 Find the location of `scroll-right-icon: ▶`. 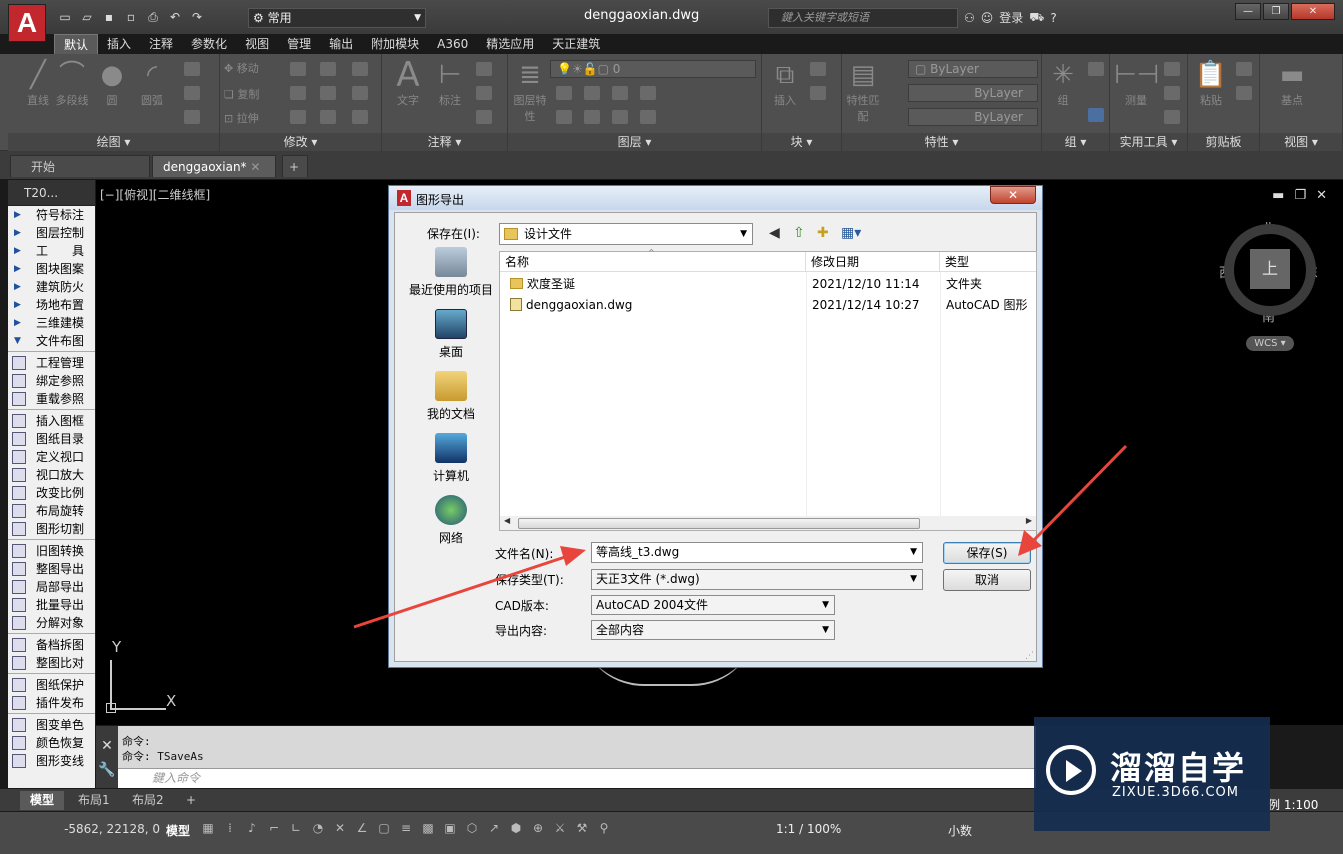

scroll-right-icon: ▶ is located at coordinates (1029, 520).